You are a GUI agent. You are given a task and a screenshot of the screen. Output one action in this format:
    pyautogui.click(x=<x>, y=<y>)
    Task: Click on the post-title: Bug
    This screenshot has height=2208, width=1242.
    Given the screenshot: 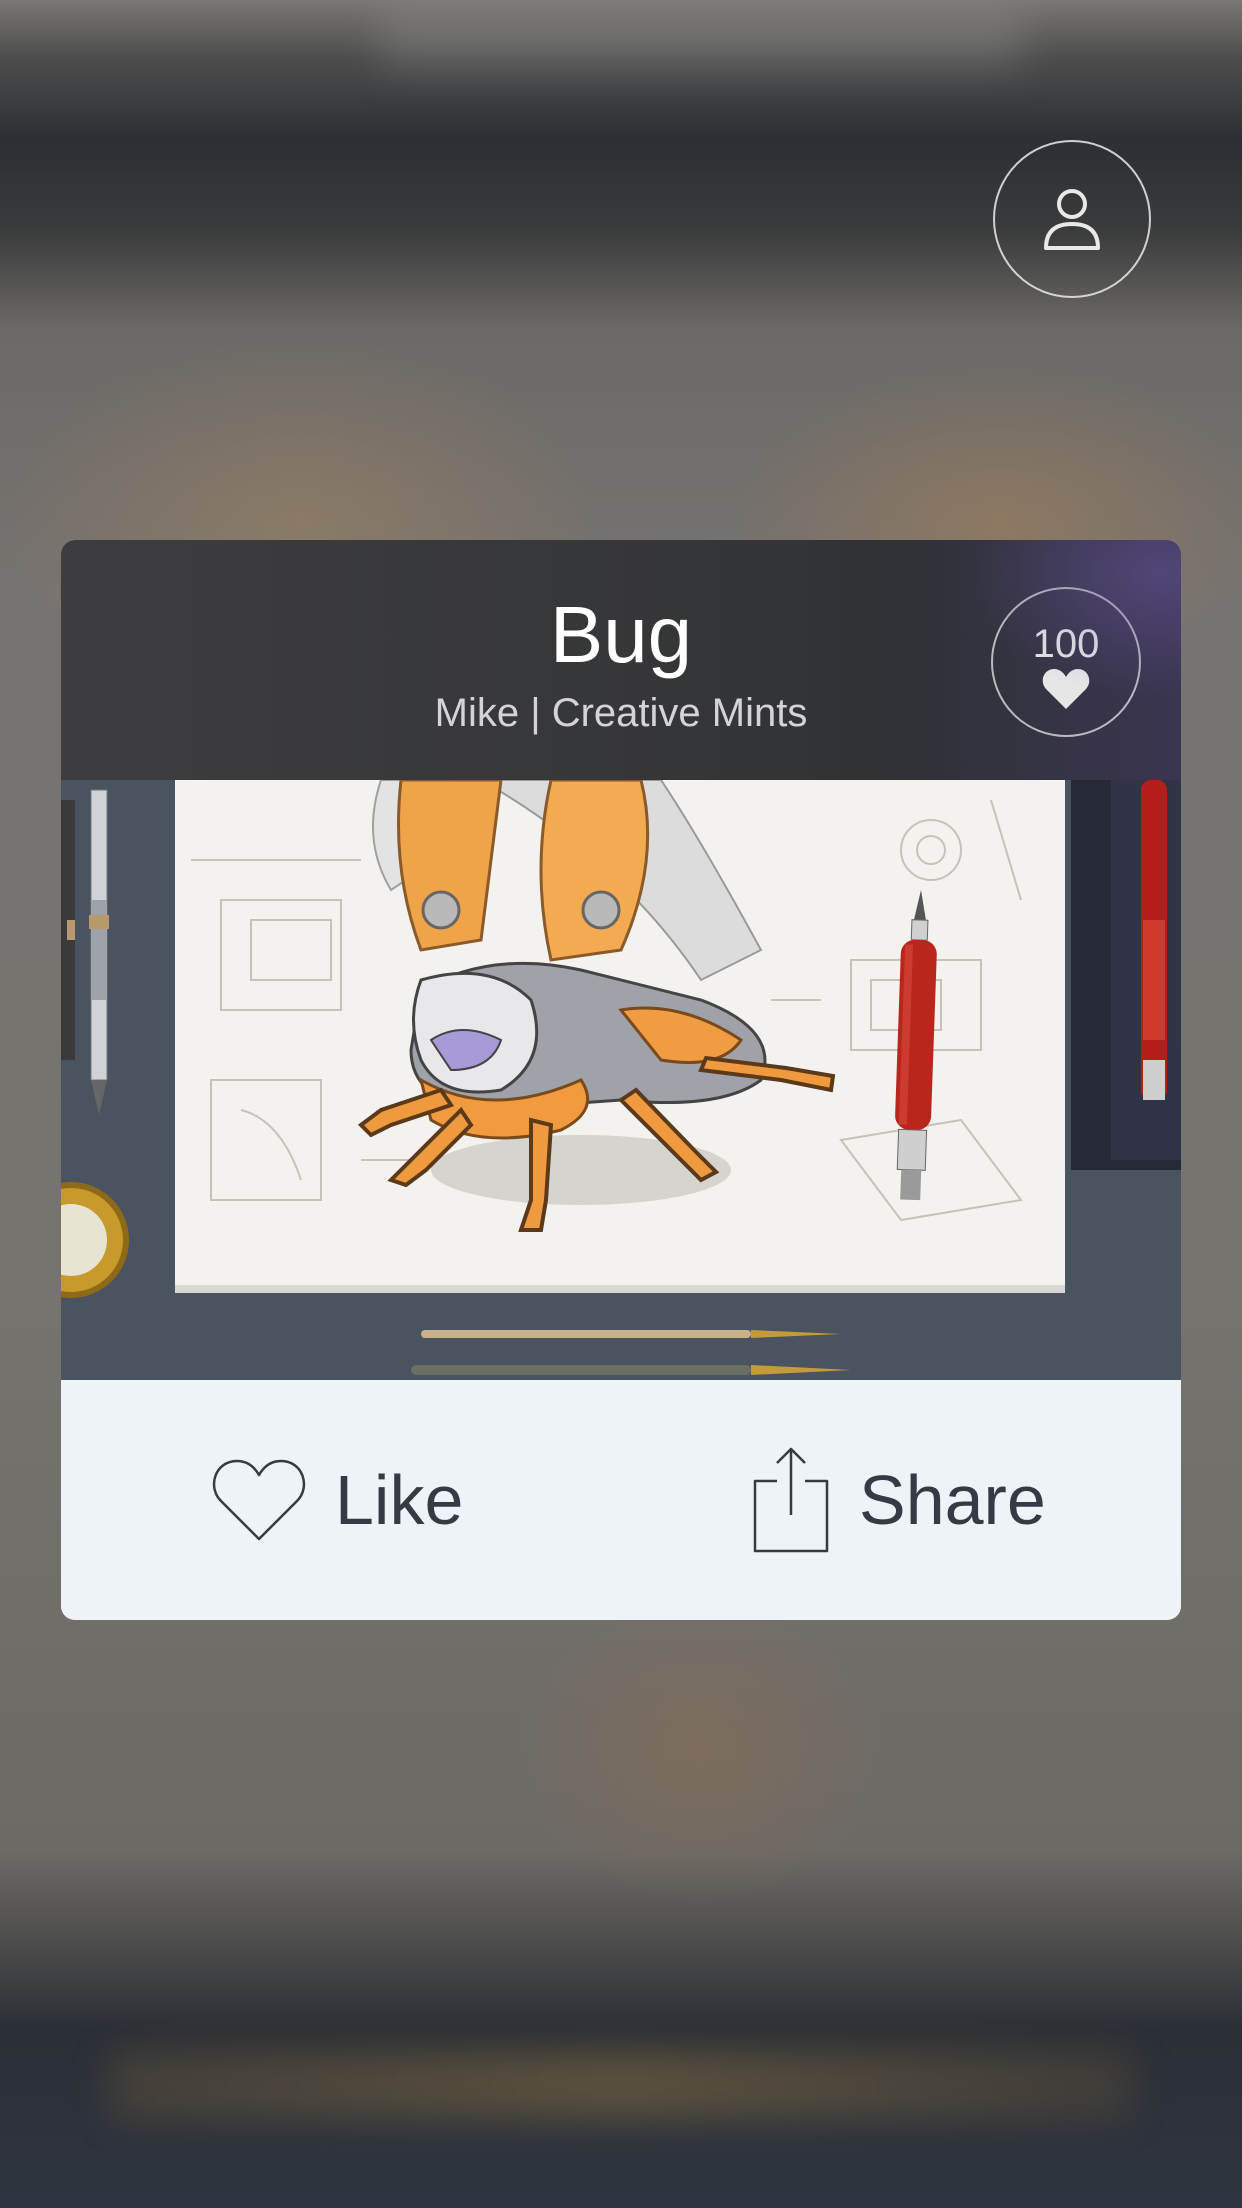 What is the action you would take?
    pyautogui.click(x=621, y=634)
    